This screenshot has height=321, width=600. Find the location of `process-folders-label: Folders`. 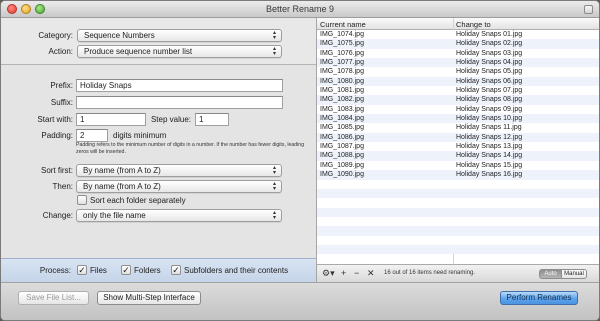

process-folders-label: Folders is located at coordinates (147, 270).